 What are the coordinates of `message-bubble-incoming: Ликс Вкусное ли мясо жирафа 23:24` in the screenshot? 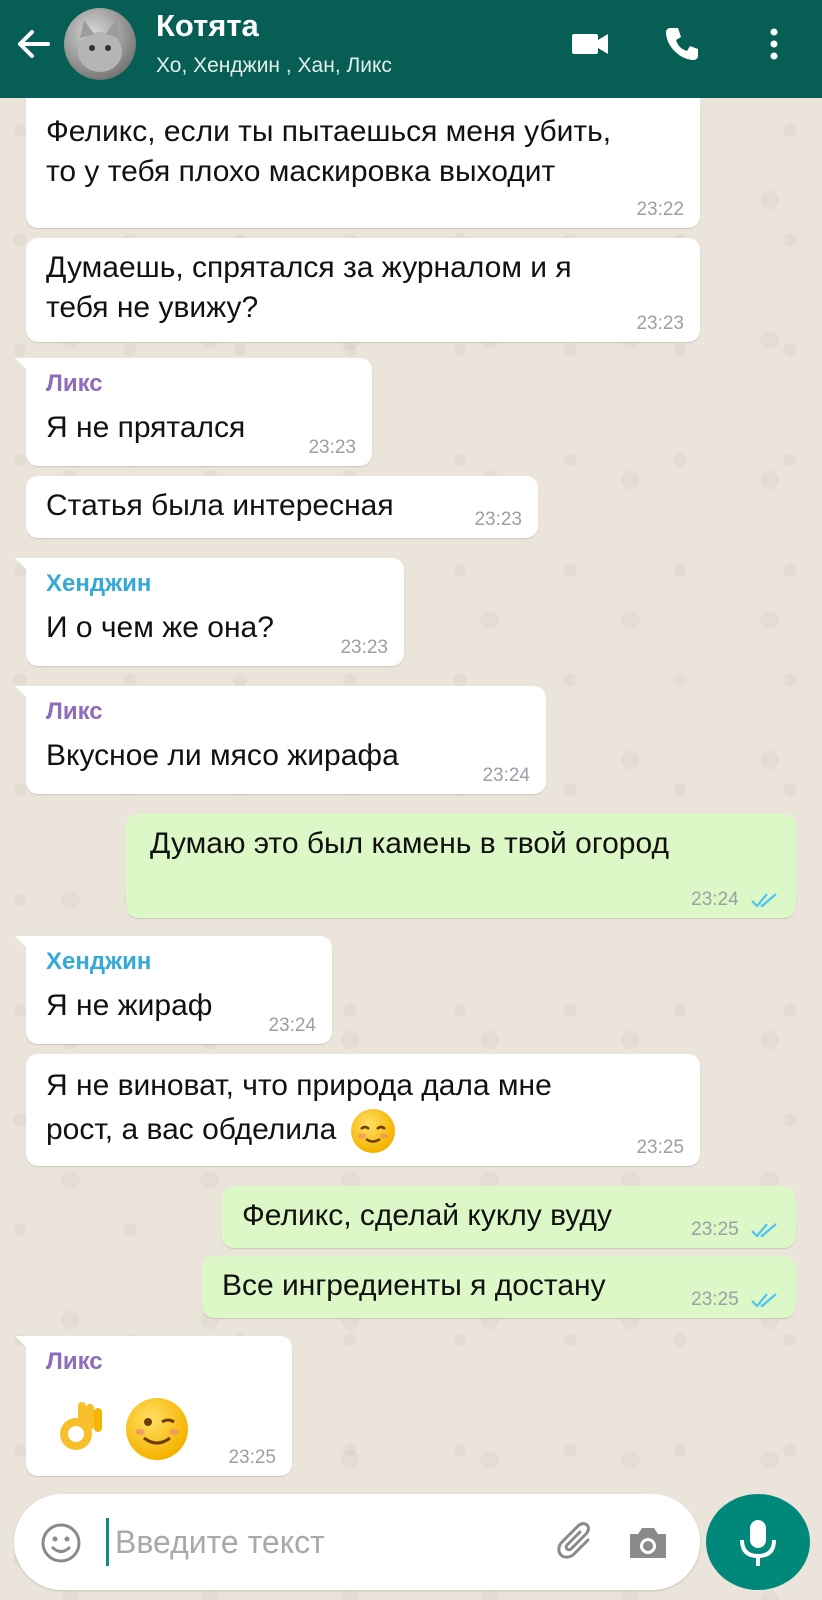 It's located at (280, 740).